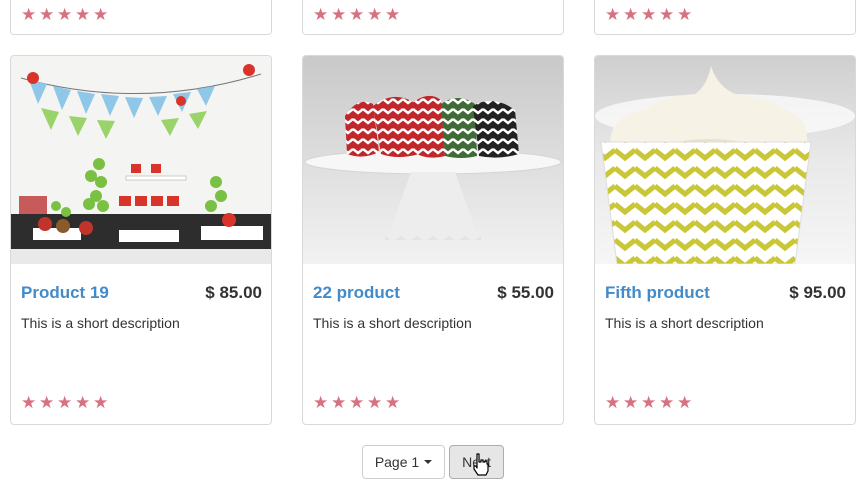 The image size is (863, 496). Describe the element at coordinates (525, 292) in the screenshot. I see `product-price: $ 55.00` at that location.